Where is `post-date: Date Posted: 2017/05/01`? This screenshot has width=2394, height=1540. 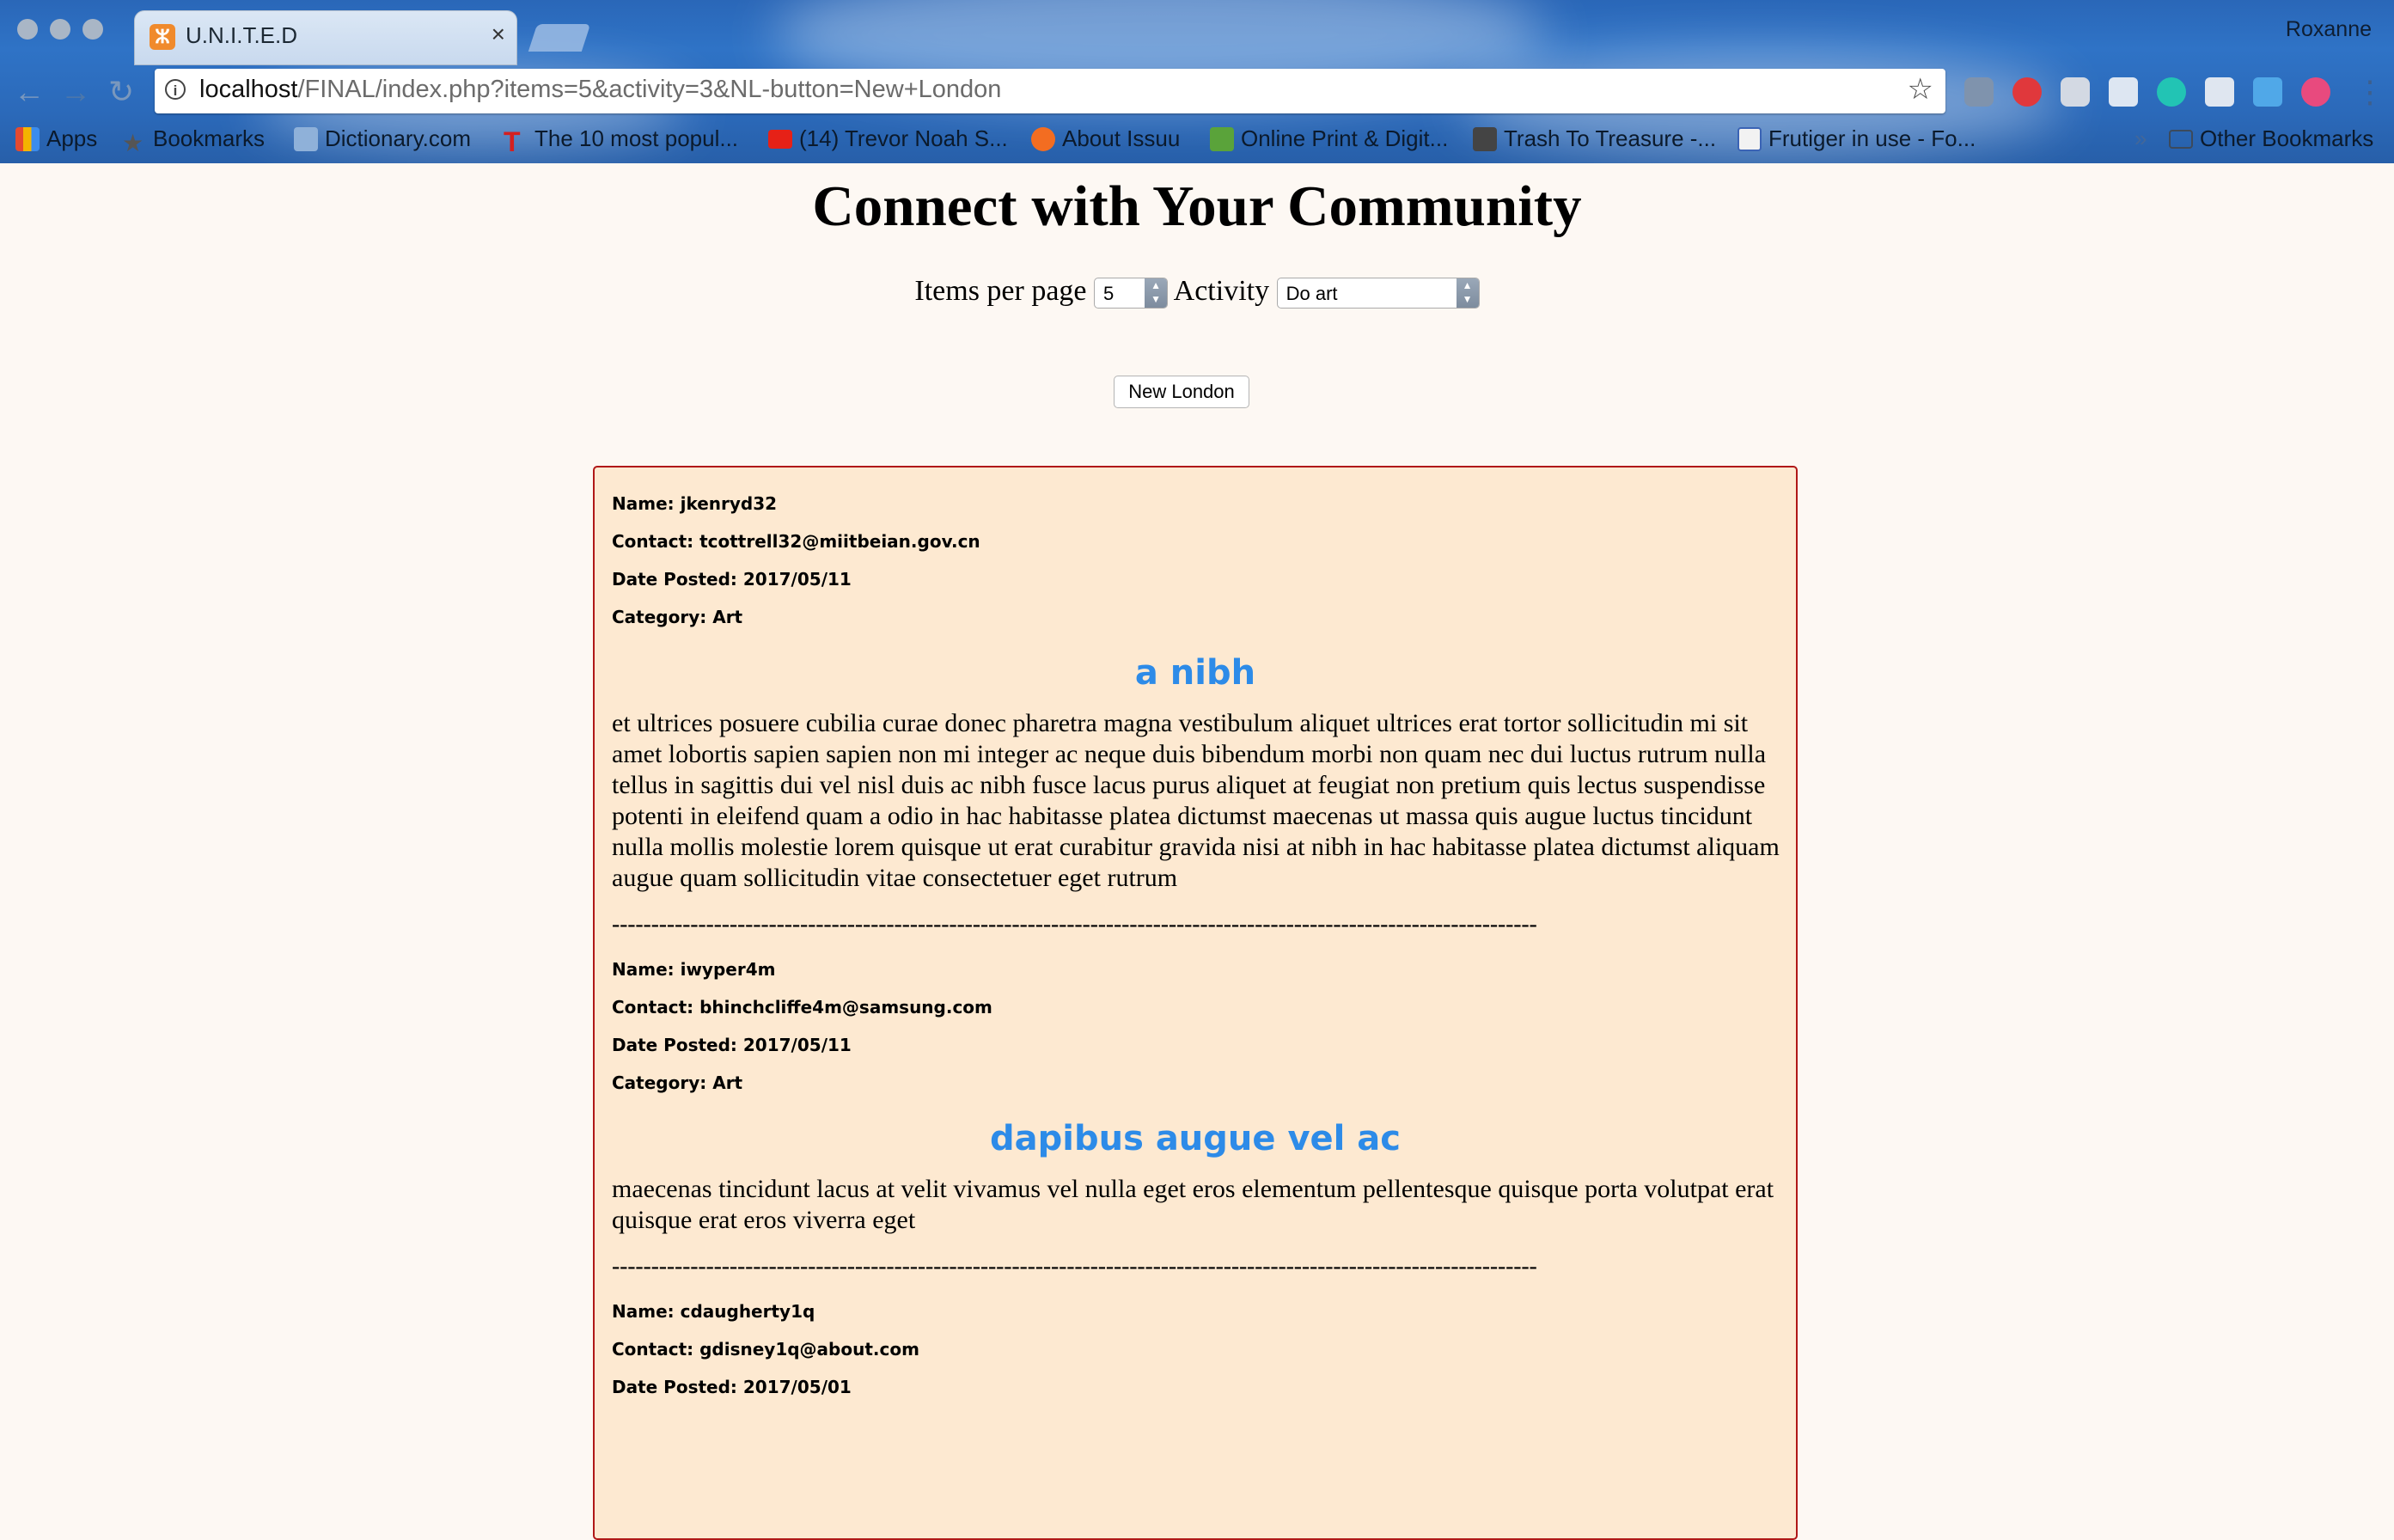
post-date: Date Posted: 2017/05/01 is located at coordinates (732, 1387).